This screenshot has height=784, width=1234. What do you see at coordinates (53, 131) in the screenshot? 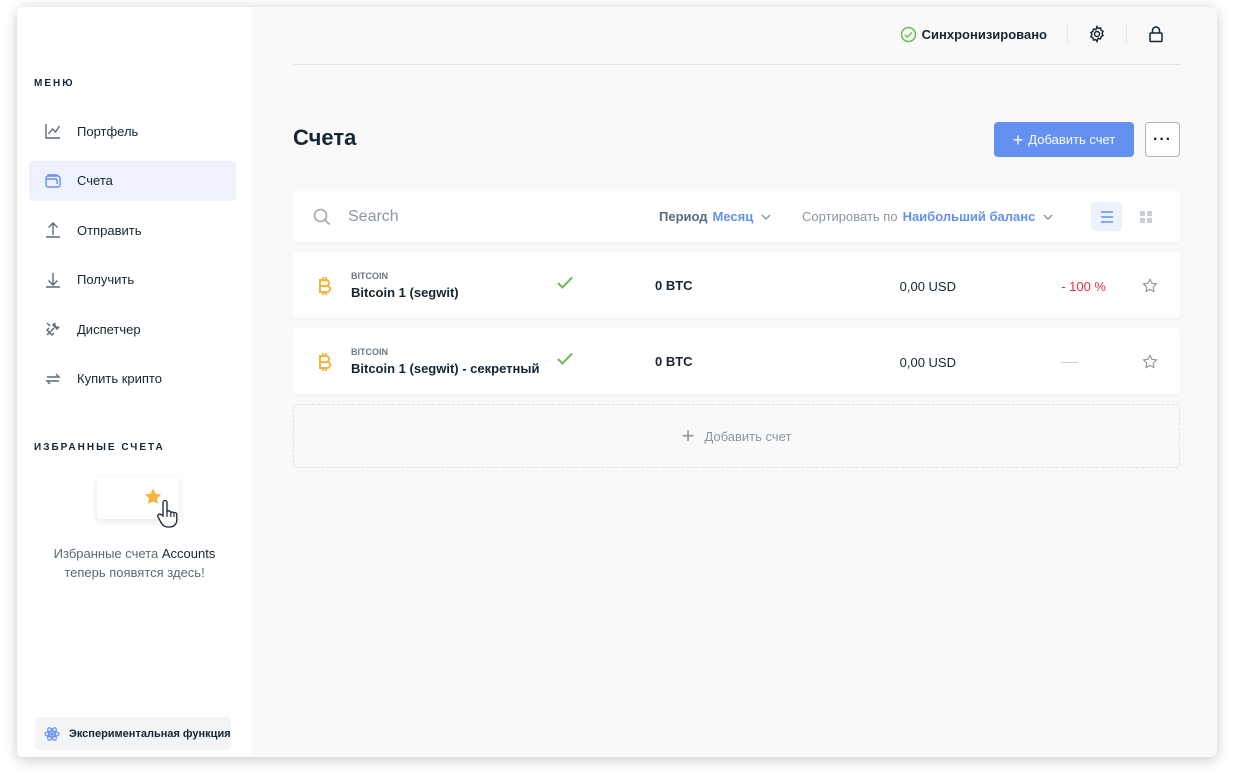
I see `chart-line-icon` at bounding box center [53, 131].